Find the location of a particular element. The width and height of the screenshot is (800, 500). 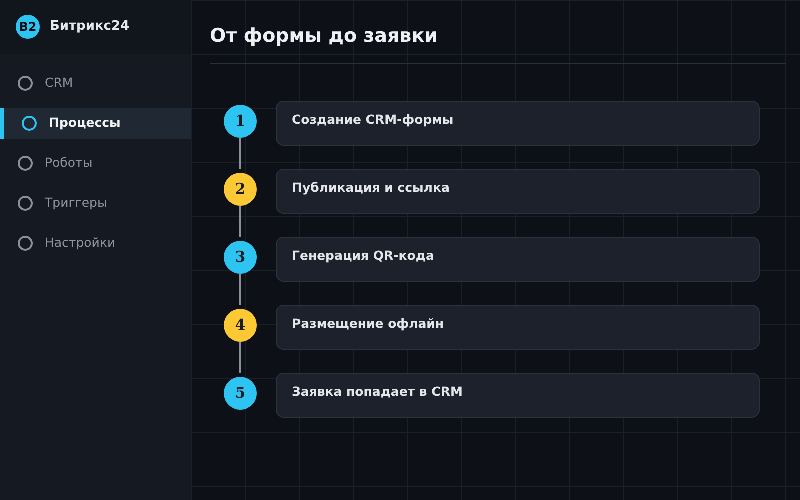

nav-item: Роботы is located at coordinates (95, 163).